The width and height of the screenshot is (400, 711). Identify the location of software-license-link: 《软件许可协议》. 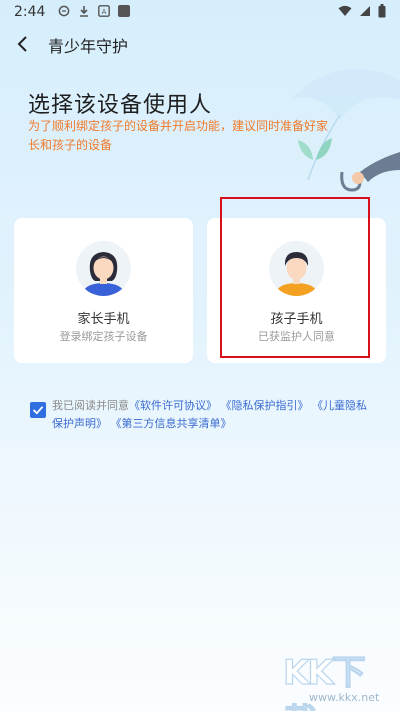
(173, 405).